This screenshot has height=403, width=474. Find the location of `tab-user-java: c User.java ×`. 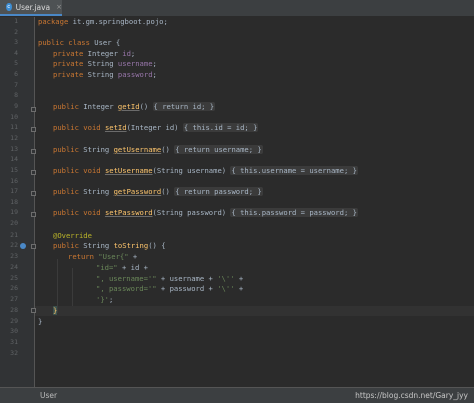

tab-user-java: c User.java × is located at coordinates (31, 8).